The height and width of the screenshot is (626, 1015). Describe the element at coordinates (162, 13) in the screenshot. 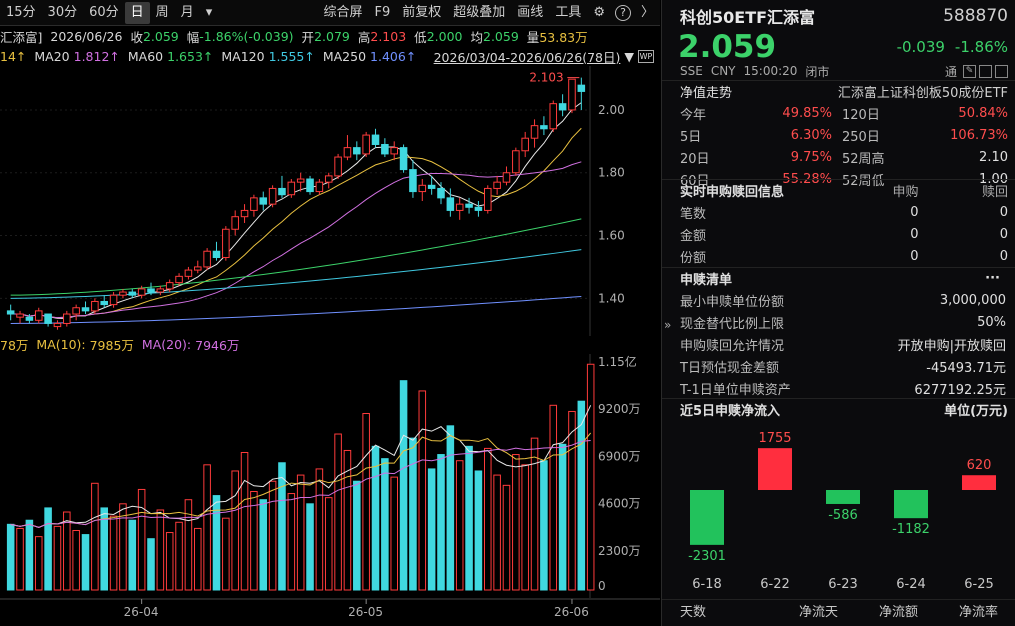

I see `period-week: 周` at that location.